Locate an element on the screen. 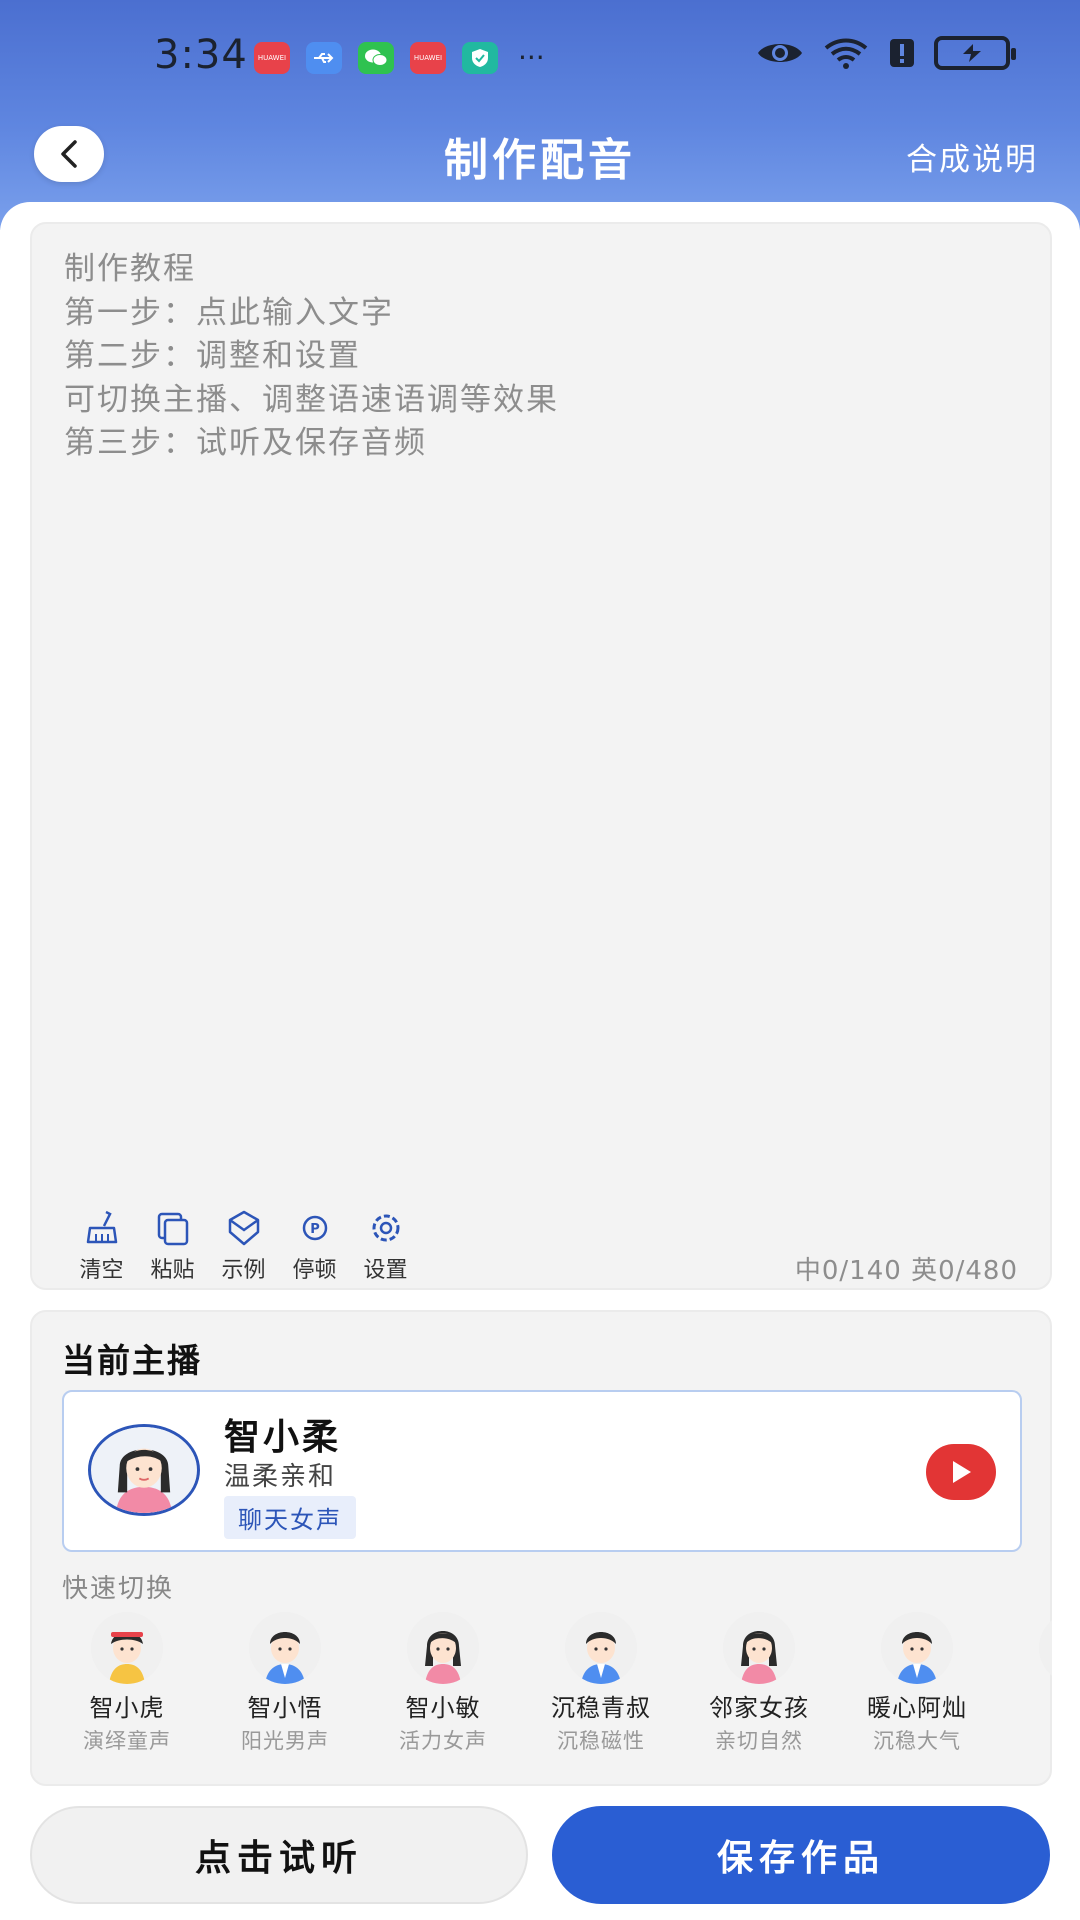 The height and width of the screenshot is (1920, 1080). status-bar: 3:34 HUAWEI HUAWEI ··· is located at coordinates (540, 52).